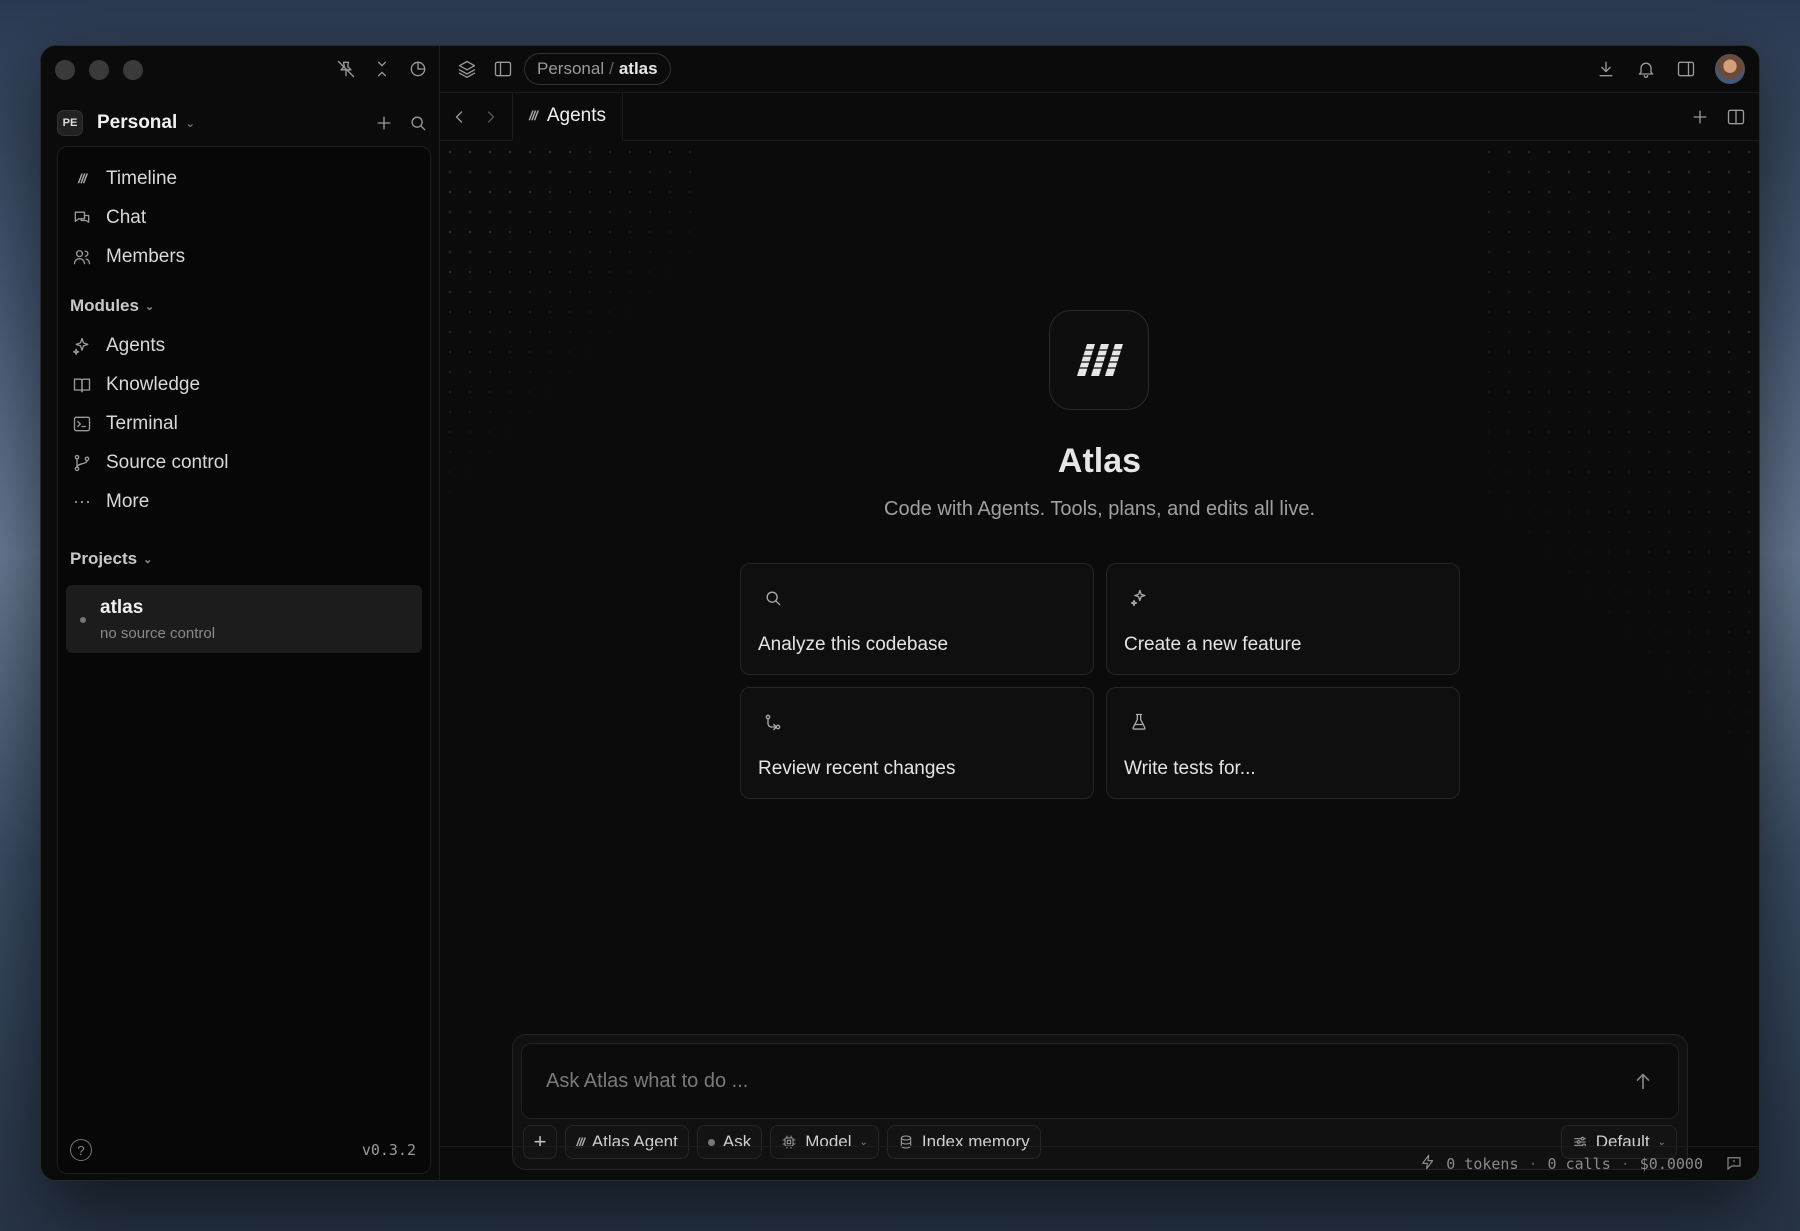 The width and height of the screenshot is (1800, 1231). I want to click on status-bar: 0 tokens · 0 calls · $0.0000, so click(1099, 1163).